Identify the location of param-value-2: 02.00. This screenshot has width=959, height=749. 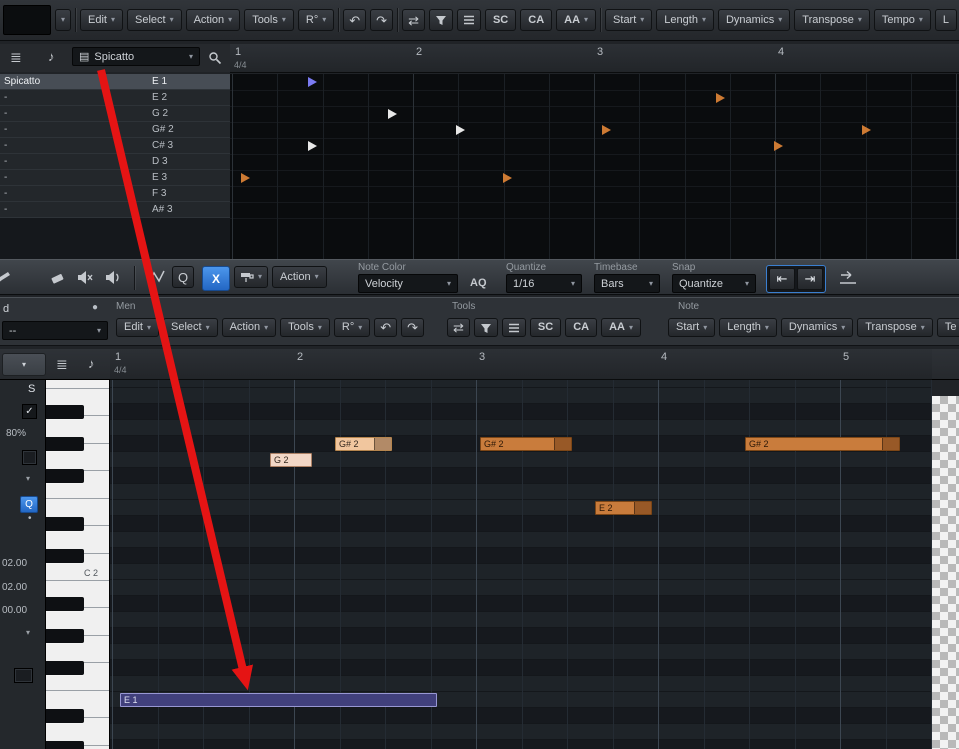
(14, 587).